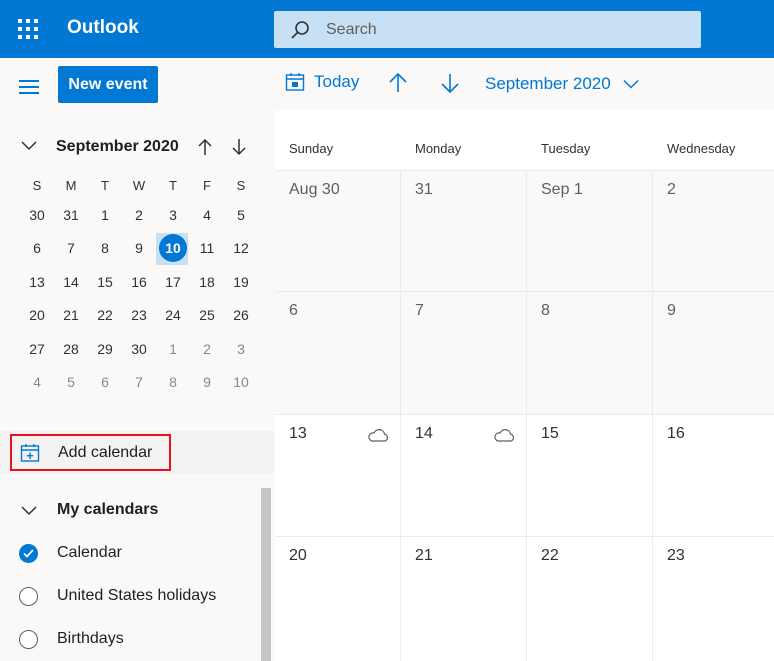 This screenshot has height=661, width=774. Describe the element at coordinates (713, 475) in the screenshot. I see `day-cell: 16` at that location.